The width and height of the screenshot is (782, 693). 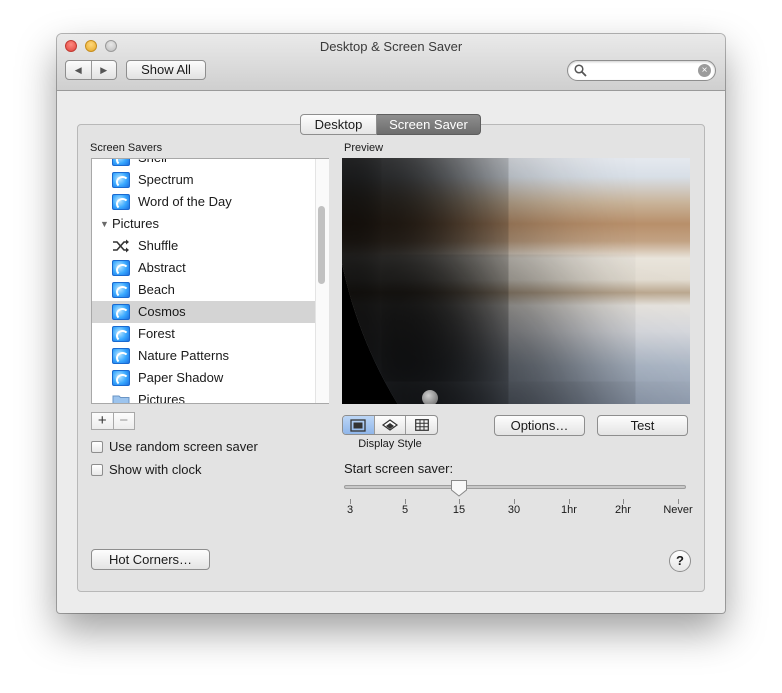 I want to click on forward-button: ▶, so click(x=103, y=70).